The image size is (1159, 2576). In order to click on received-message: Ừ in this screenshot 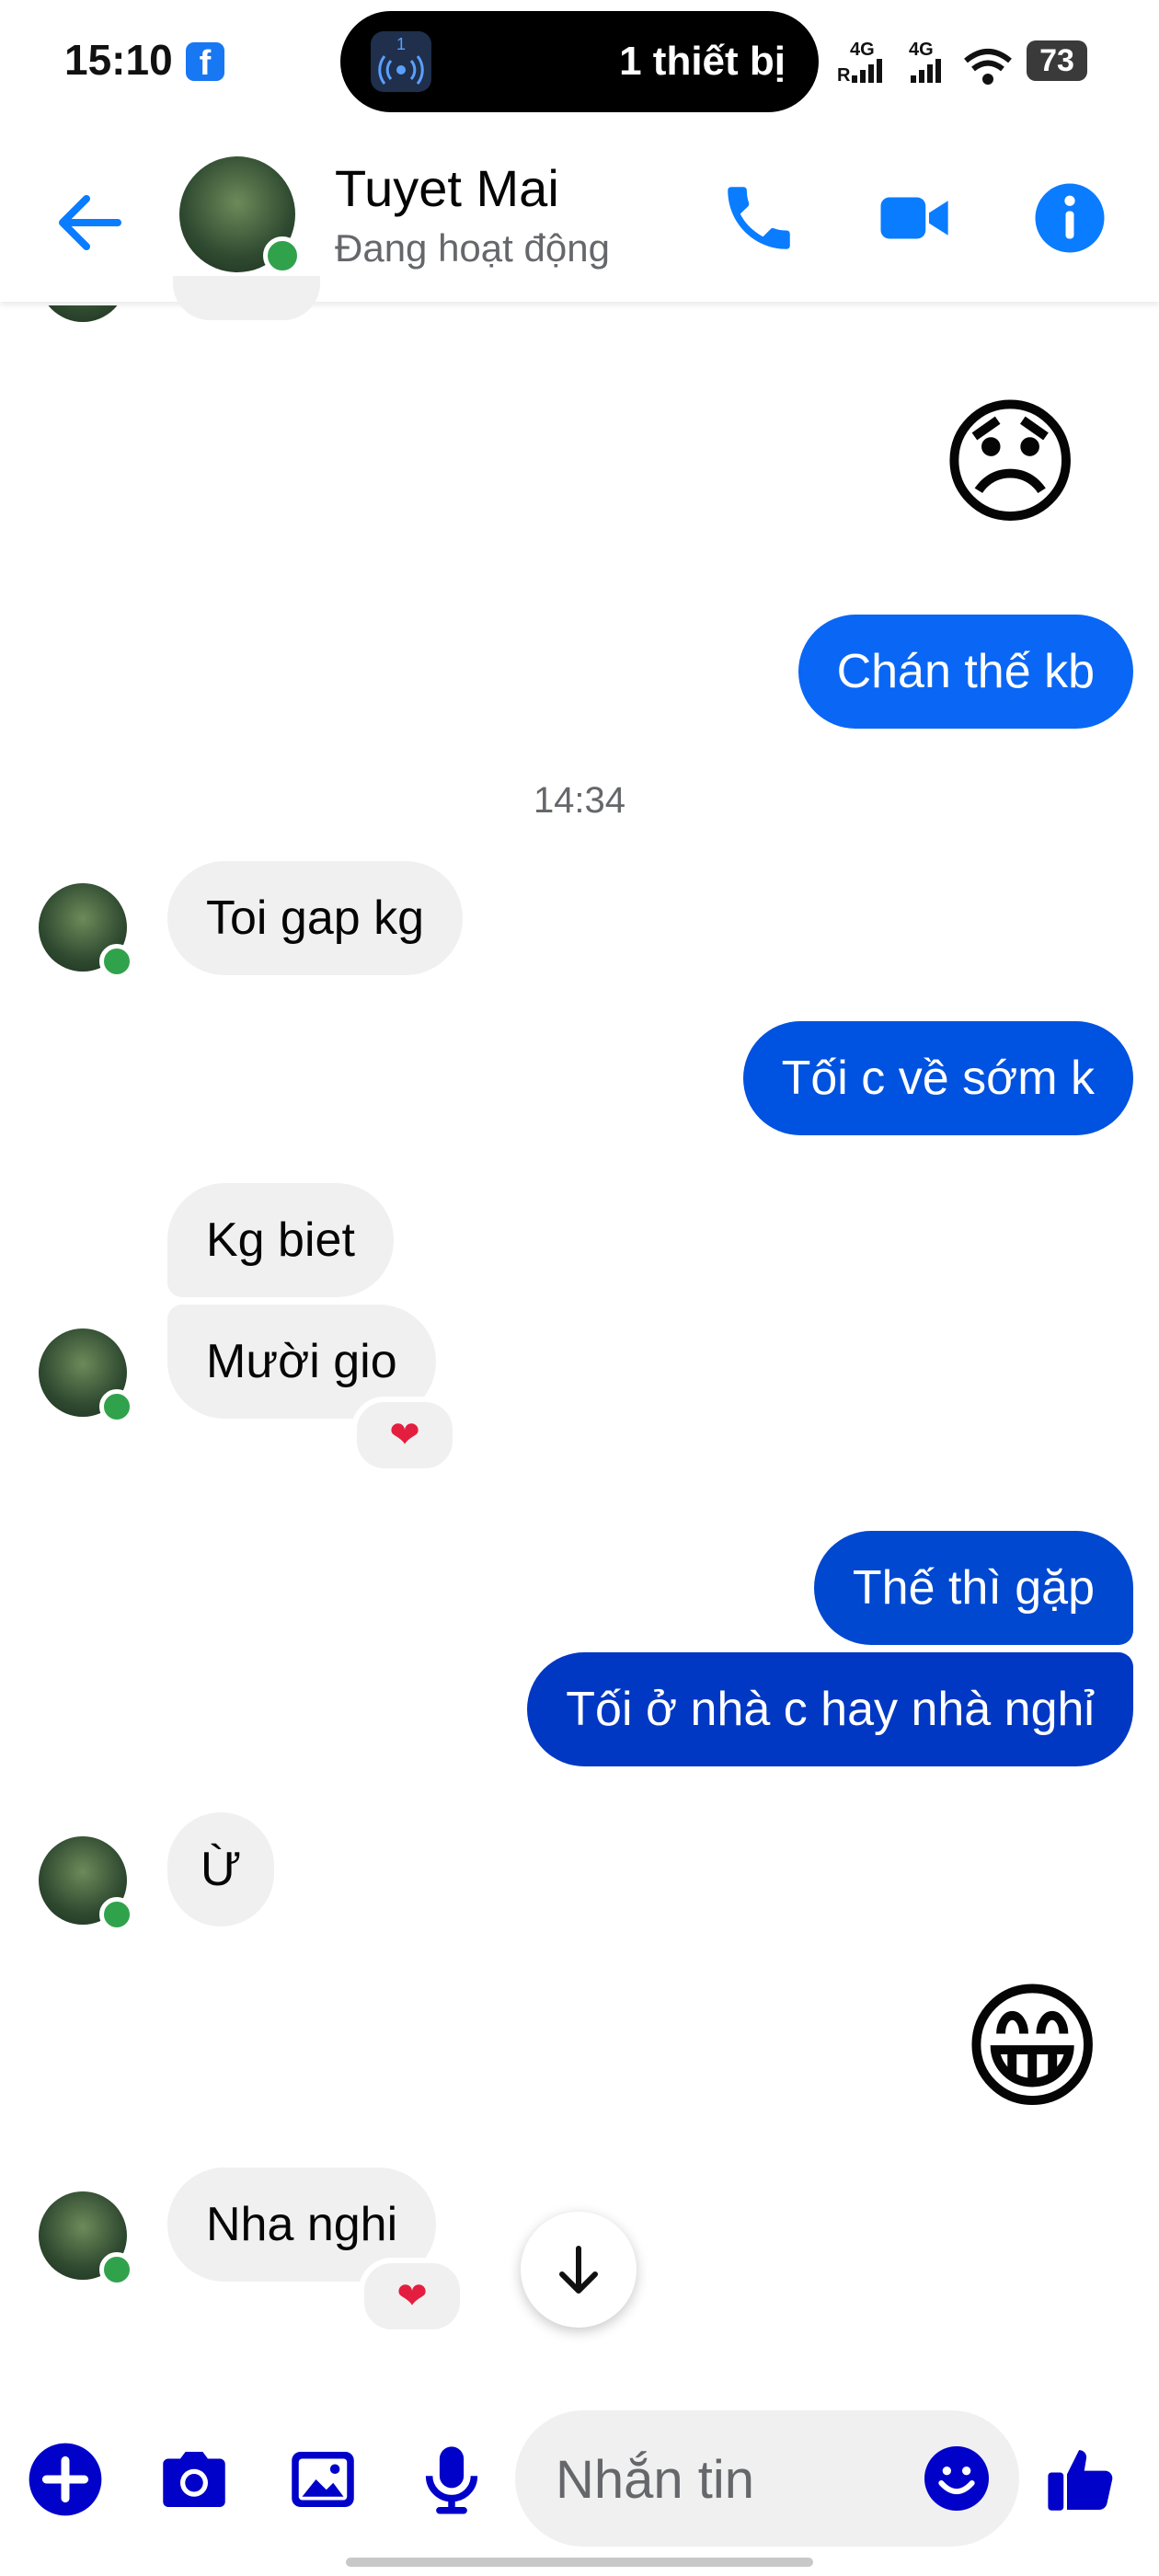, I will do `click(221, 1869)`.